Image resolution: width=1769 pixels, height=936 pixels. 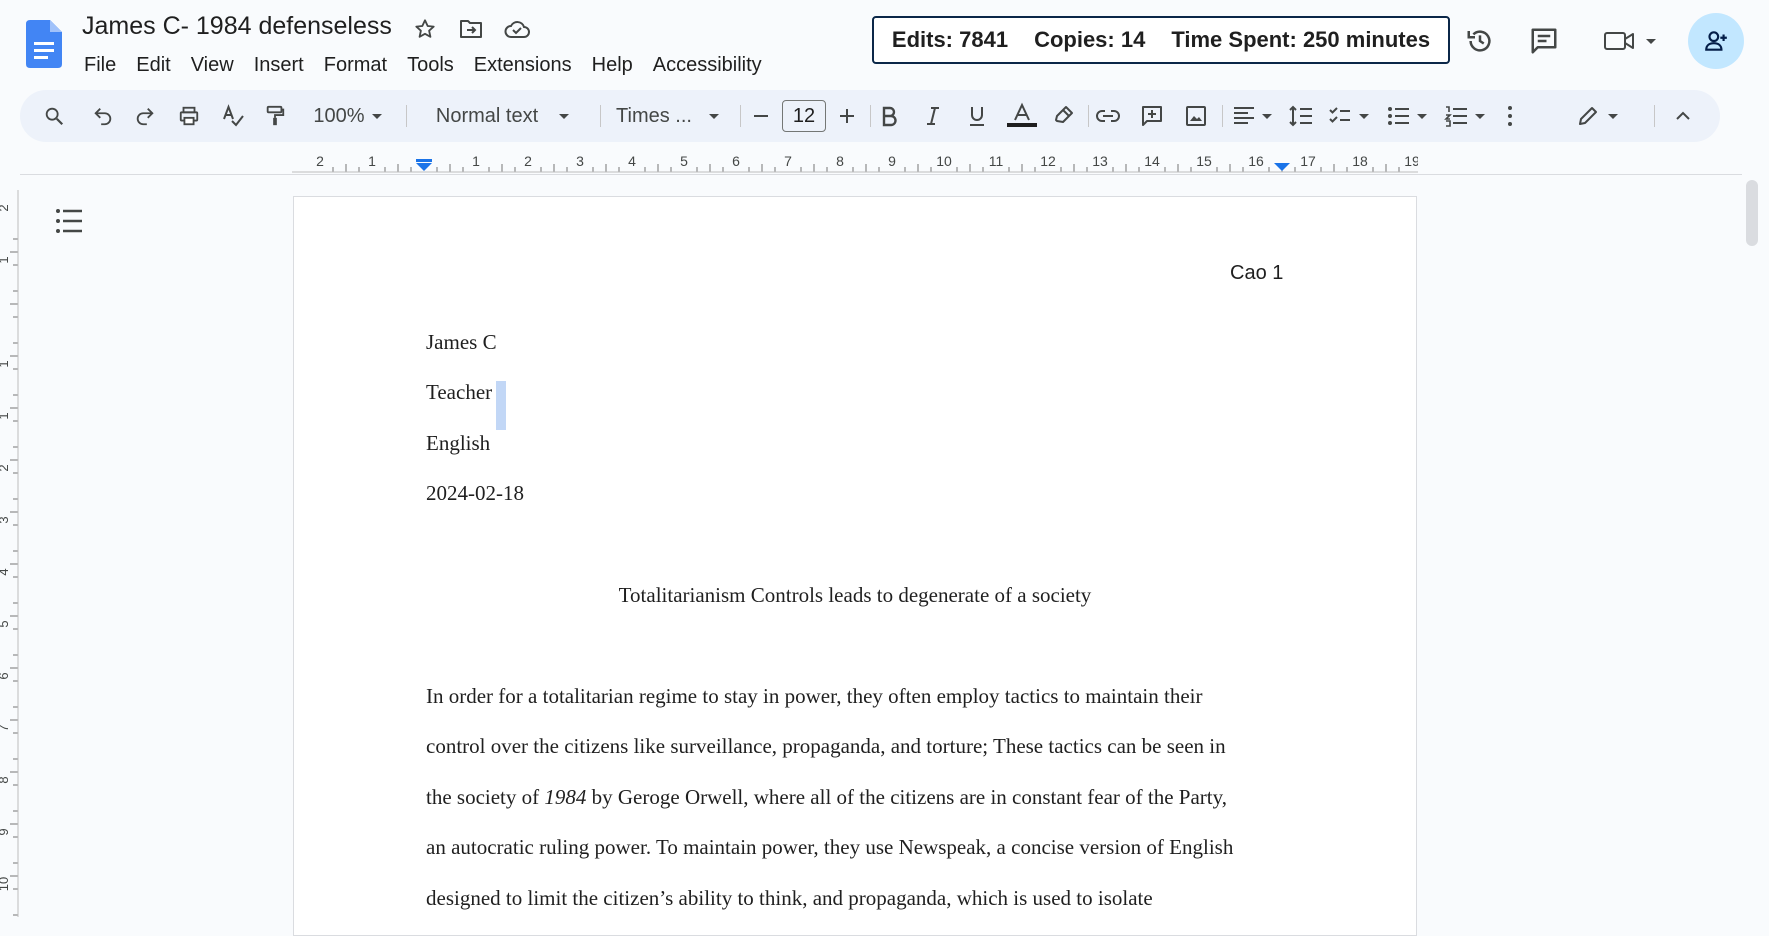 I want to click on search-menus-icon, so click(x=54, y=116).